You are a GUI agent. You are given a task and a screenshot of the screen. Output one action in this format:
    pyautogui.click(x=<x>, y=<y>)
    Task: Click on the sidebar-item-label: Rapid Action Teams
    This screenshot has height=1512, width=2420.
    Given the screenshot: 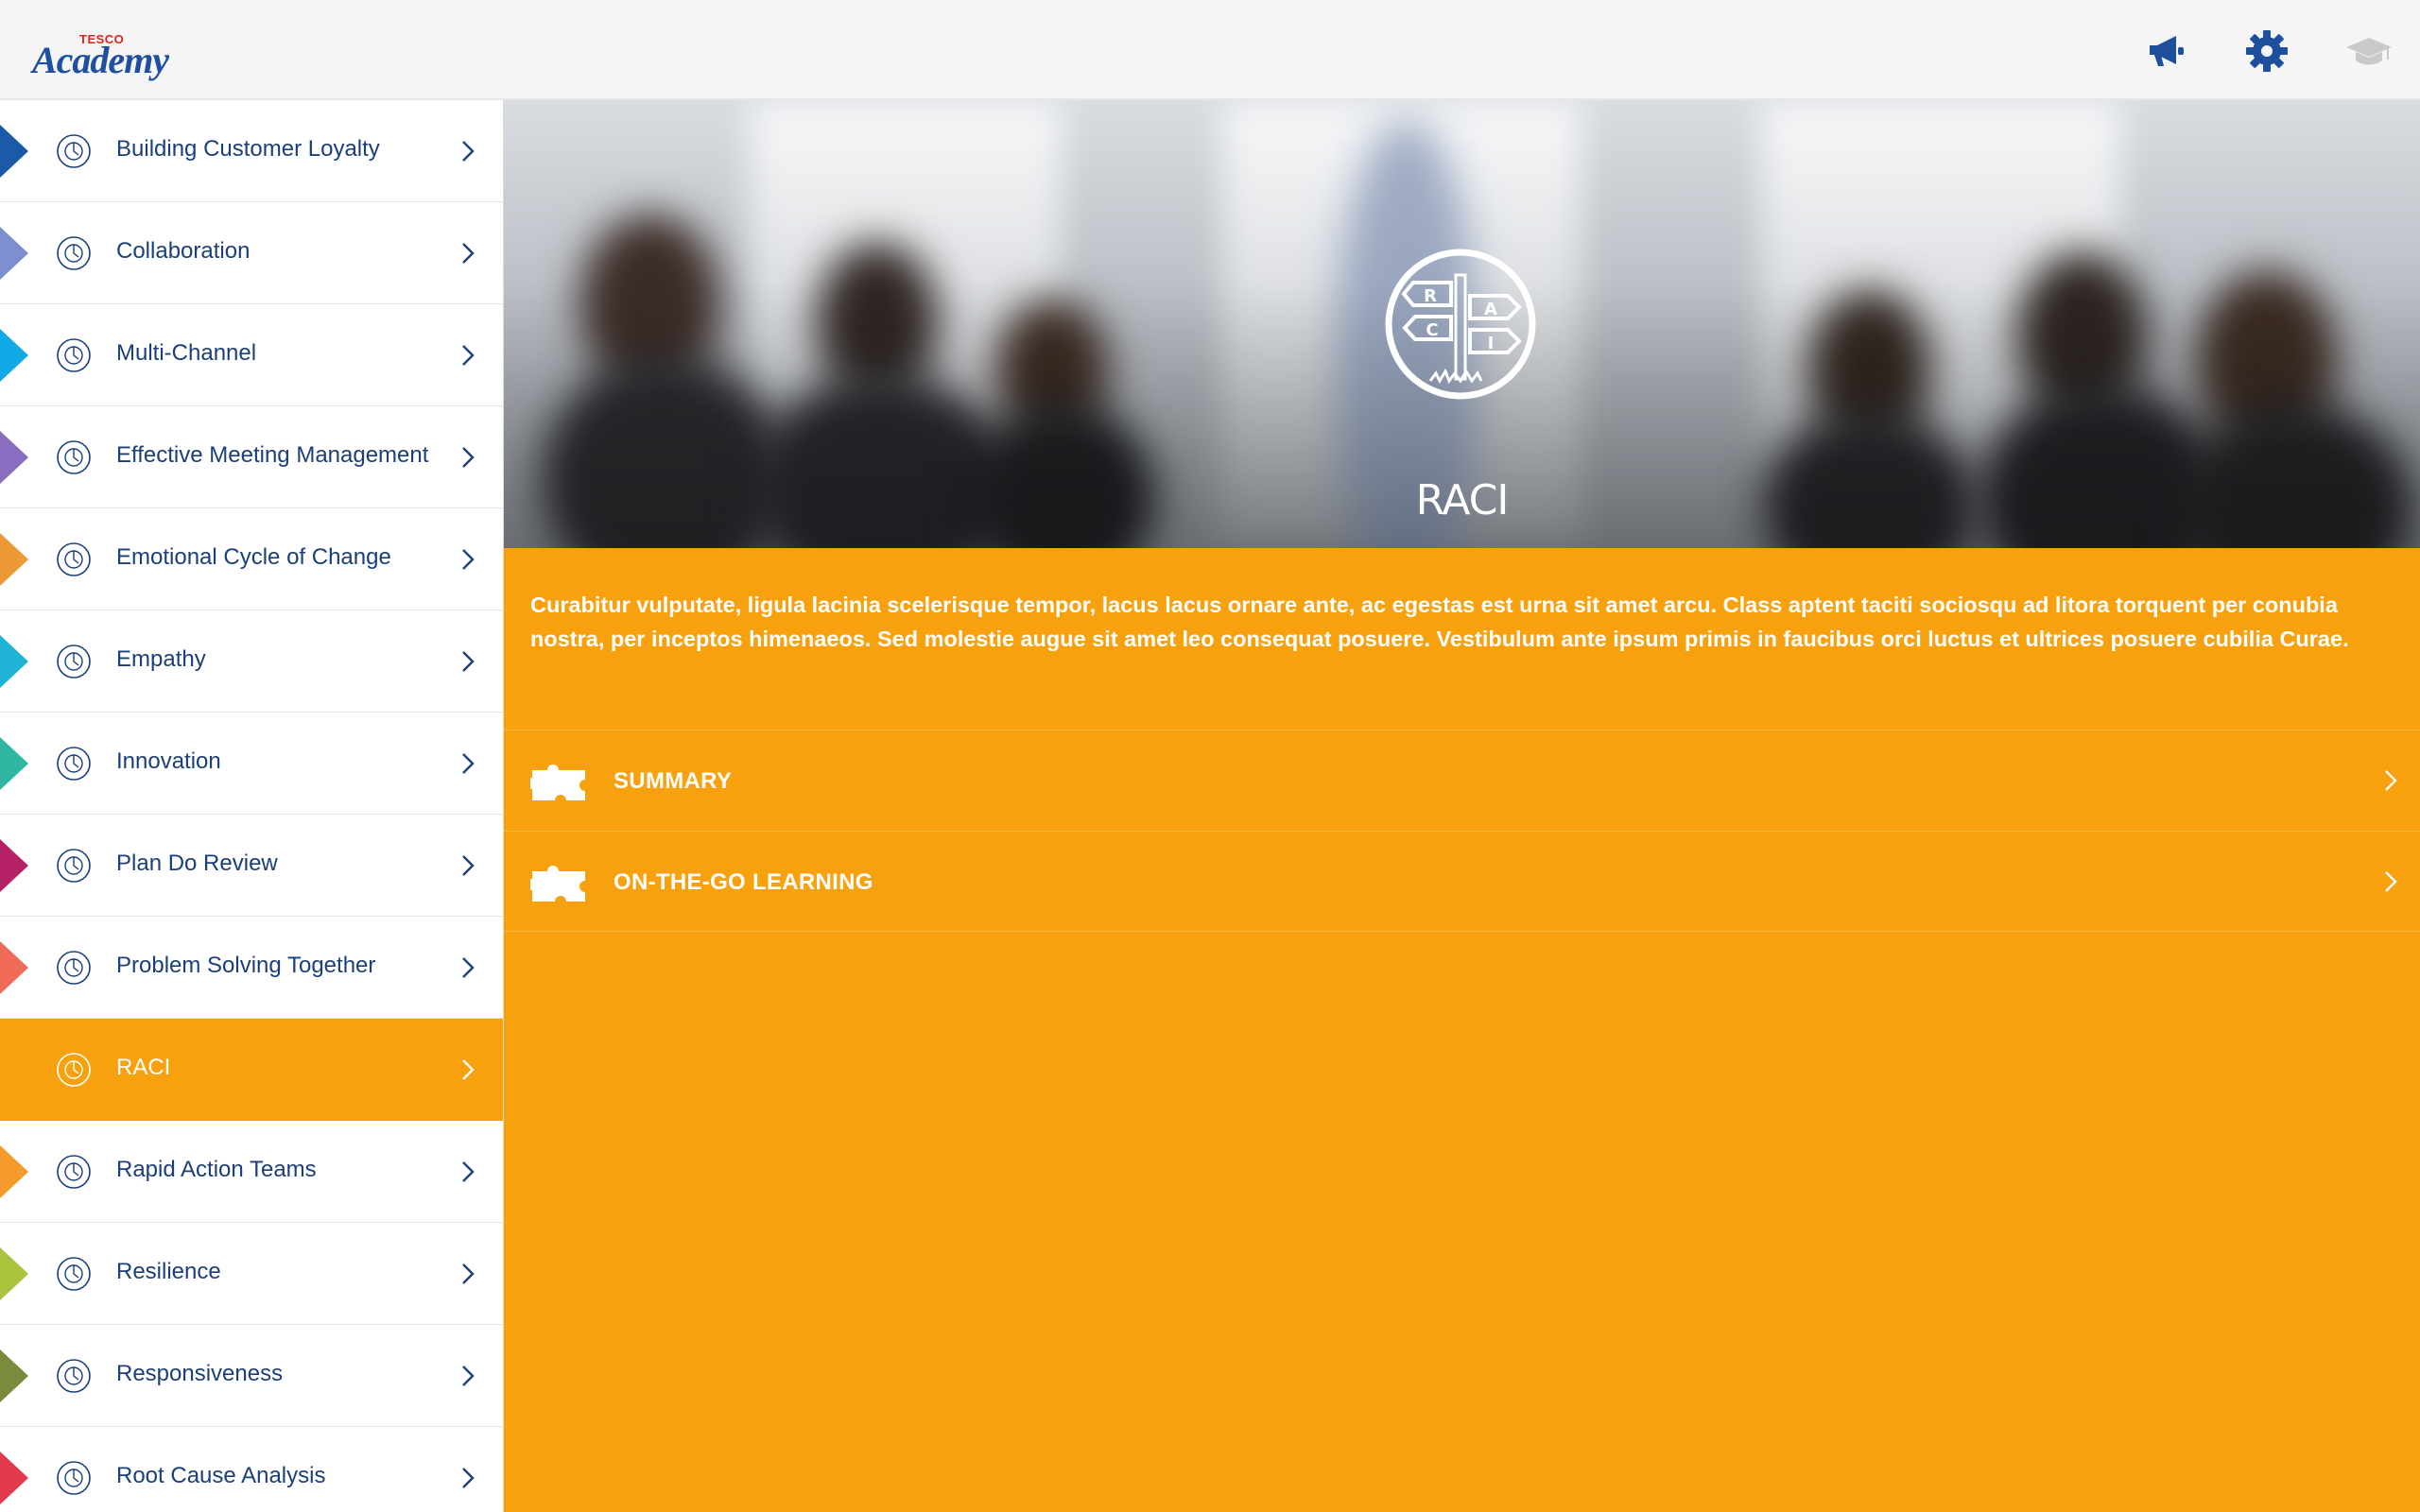 What is the action you would take?
    pyautogui.click(x=217, y=1169)
    